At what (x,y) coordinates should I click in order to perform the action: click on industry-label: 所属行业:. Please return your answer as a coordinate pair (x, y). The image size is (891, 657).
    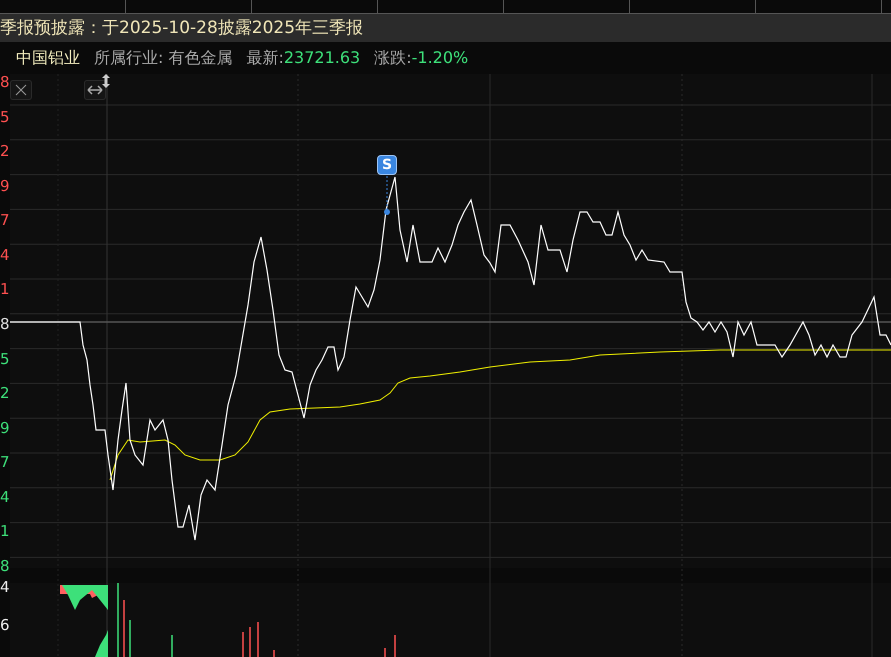
    Looking at the image, I should click on (129, 58).